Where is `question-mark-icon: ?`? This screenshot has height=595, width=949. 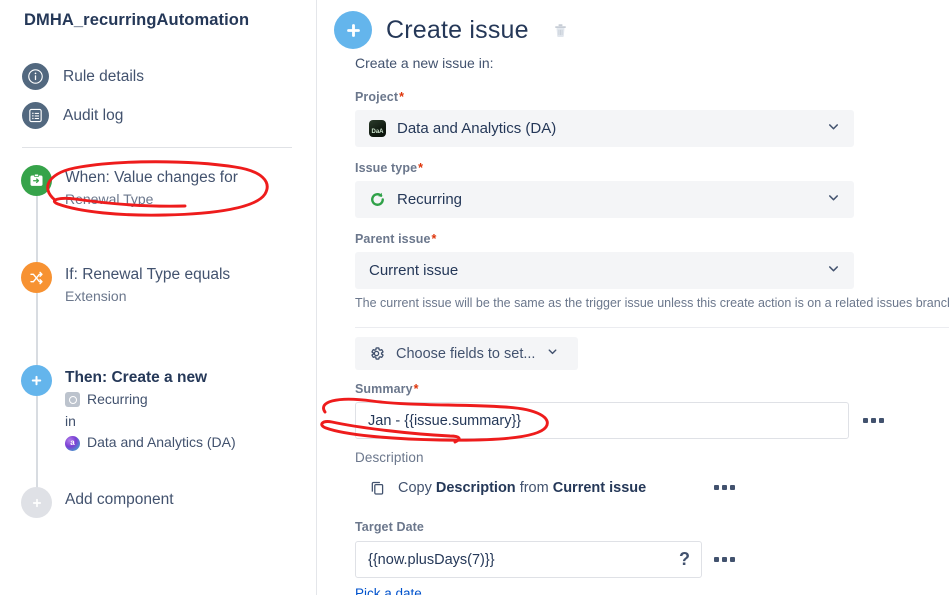
question-mark-icon: ? is located at coordinates (684, 559).